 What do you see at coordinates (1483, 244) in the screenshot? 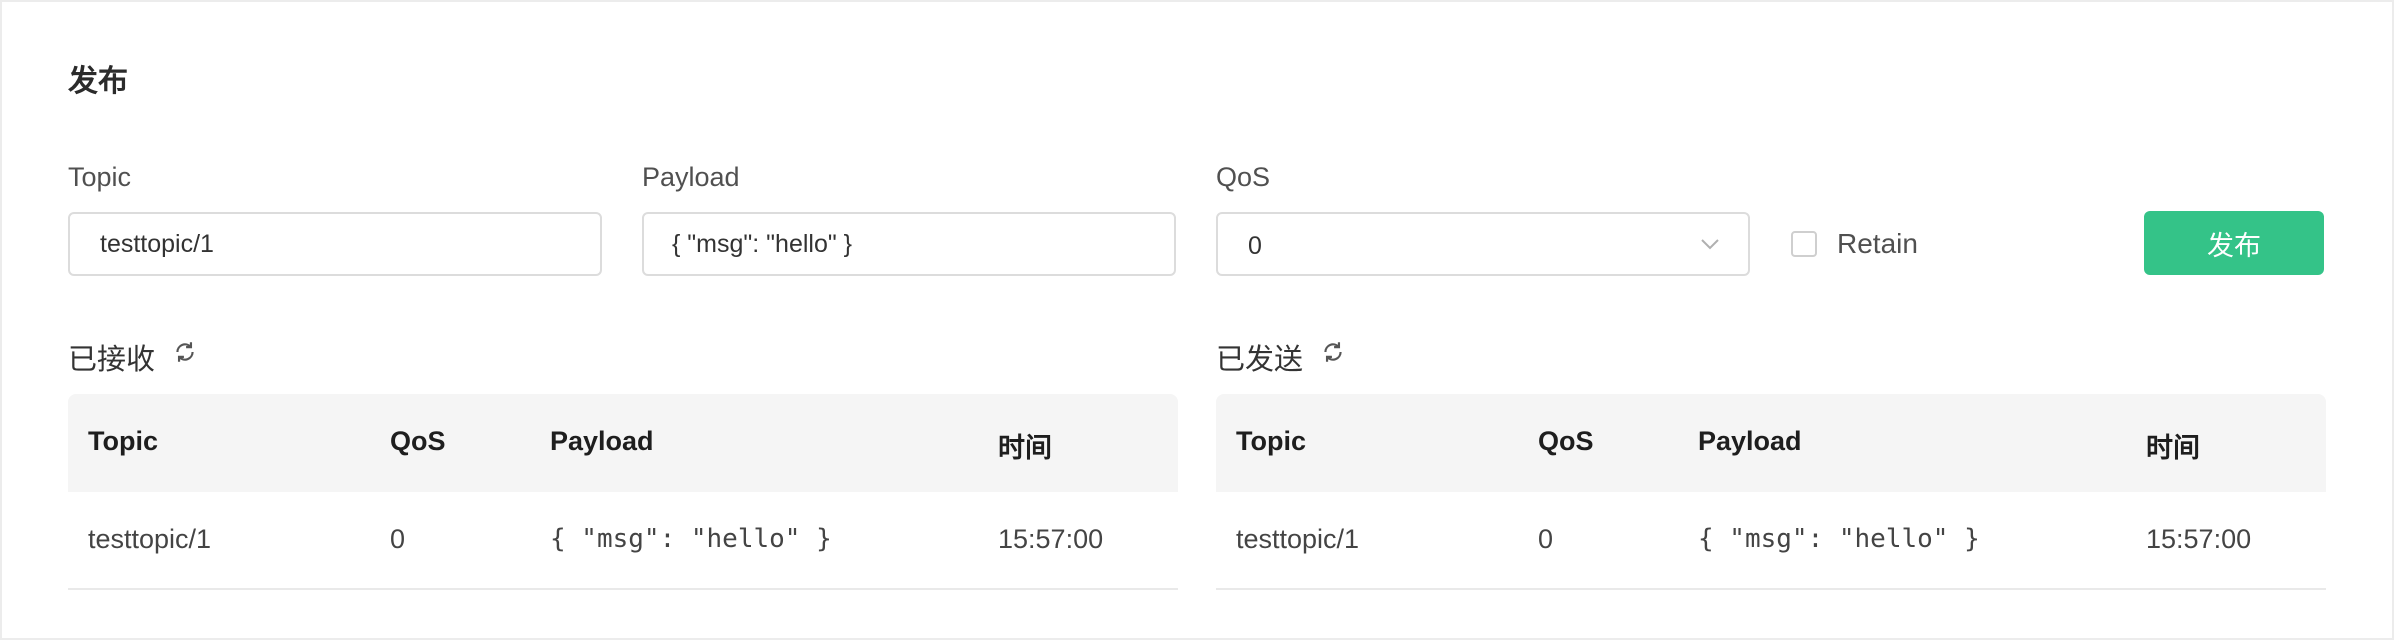
I see `qos-select: 0` at bounding box center [1483, 244].